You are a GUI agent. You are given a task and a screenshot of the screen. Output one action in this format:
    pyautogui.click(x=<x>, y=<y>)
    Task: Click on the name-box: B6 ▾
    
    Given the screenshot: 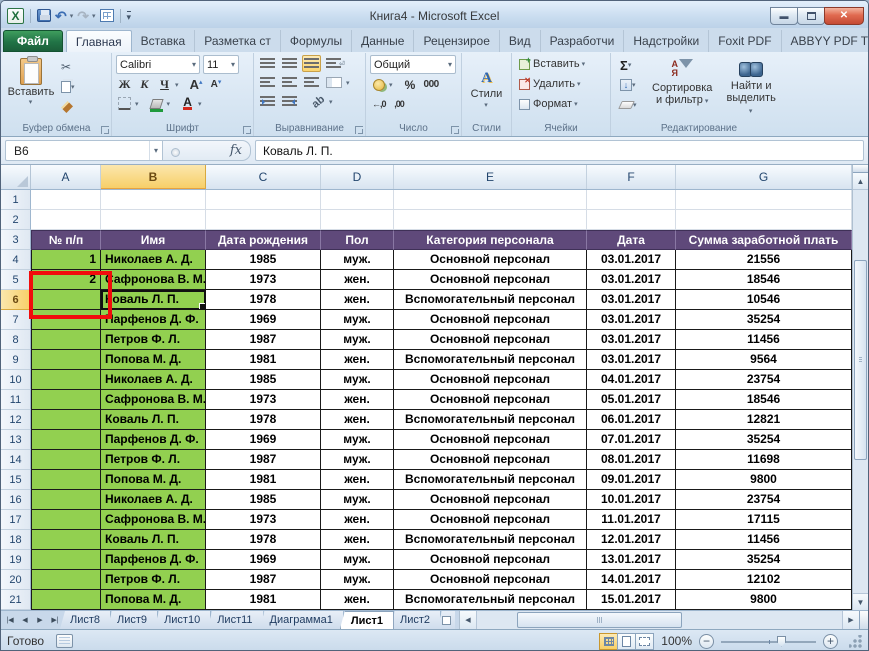 What is the action you would take?
    pyautogui.click(x=84, y=150)
    